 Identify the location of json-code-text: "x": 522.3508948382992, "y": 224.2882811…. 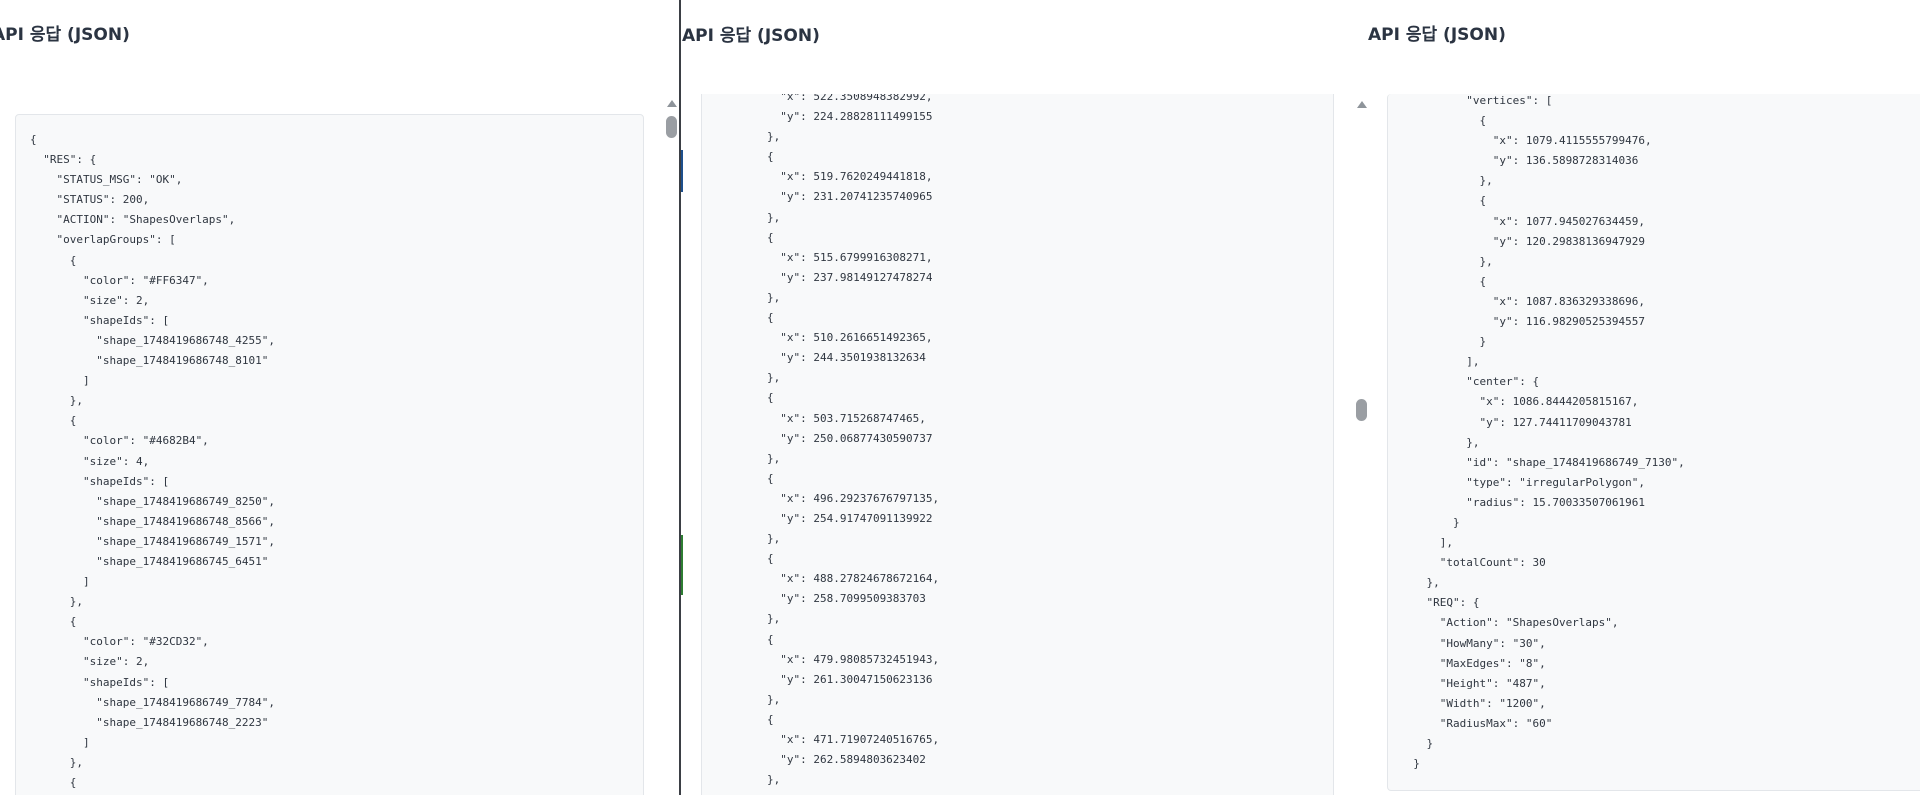
(853, 440).